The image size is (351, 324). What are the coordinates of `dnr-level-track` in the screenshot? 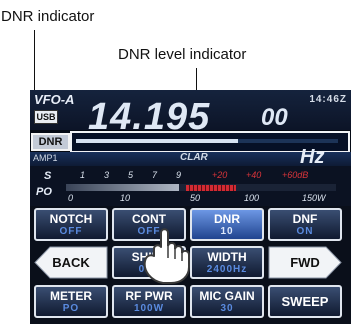 It's located at (207, 141).